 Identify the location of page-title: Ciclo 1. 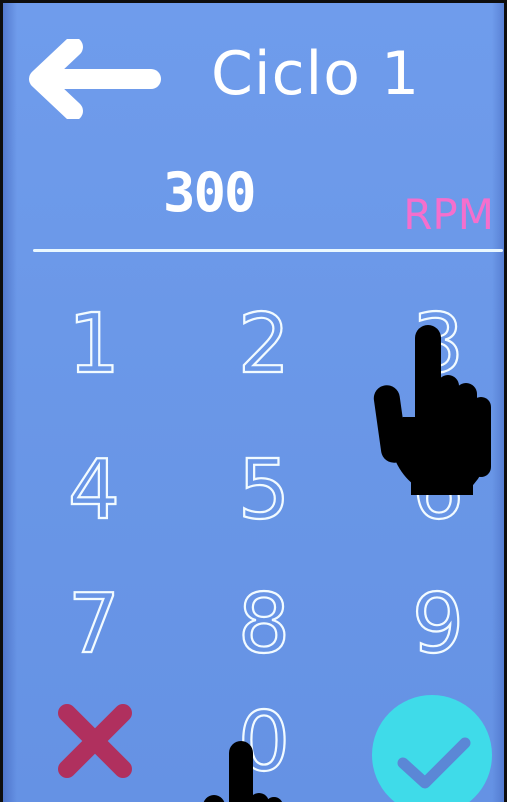
(316, 74).